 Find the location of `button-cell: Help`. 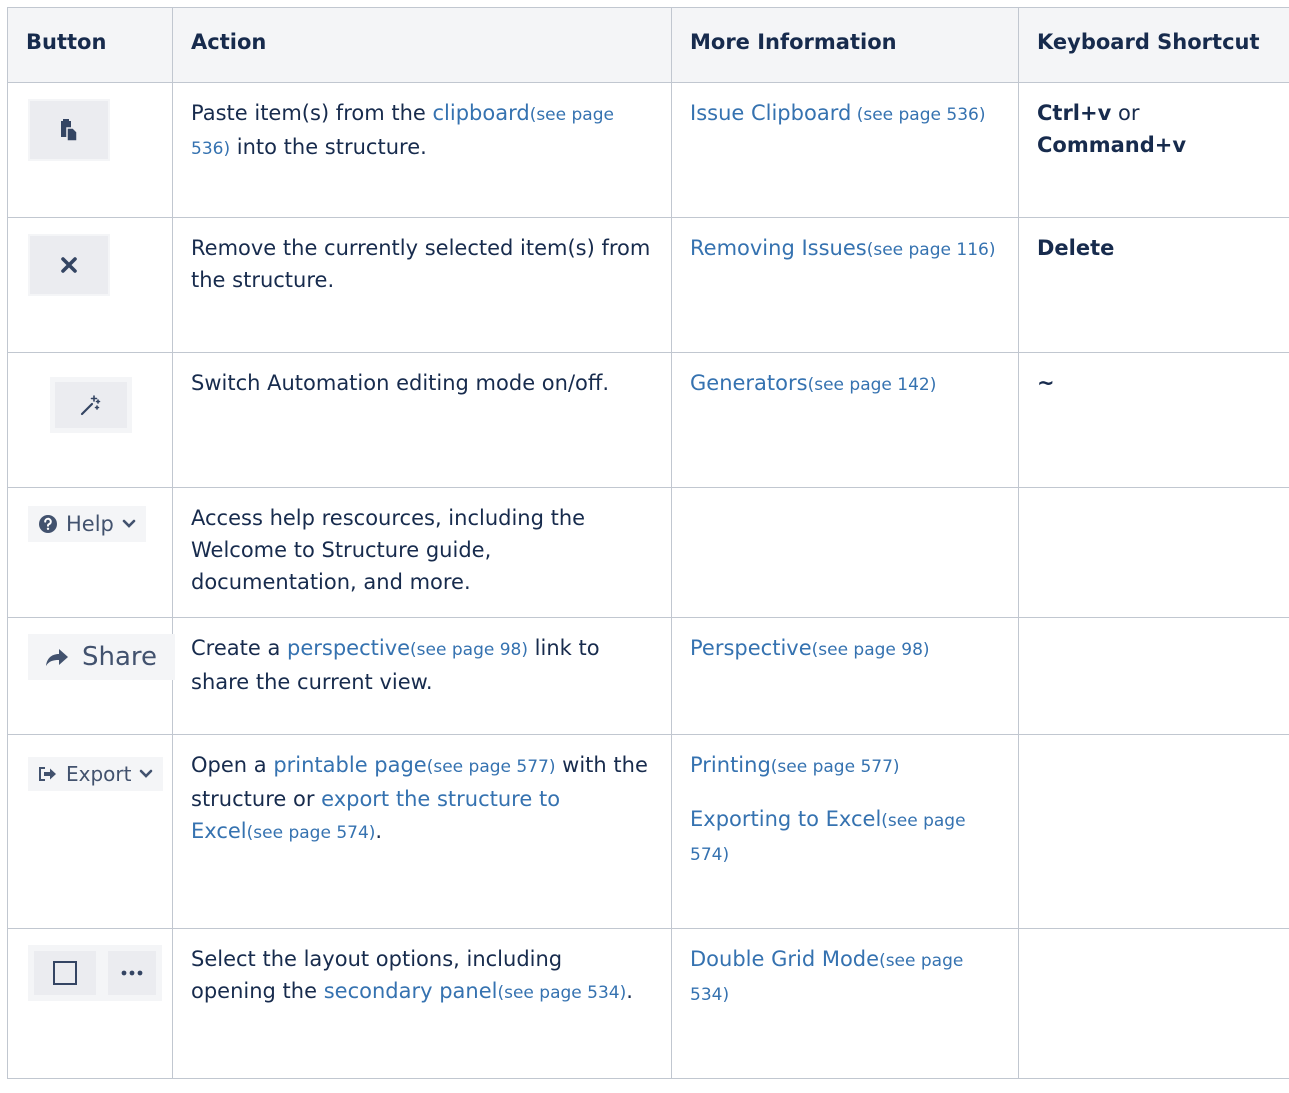

button-cell: Help is located at coordinates (90, 552).